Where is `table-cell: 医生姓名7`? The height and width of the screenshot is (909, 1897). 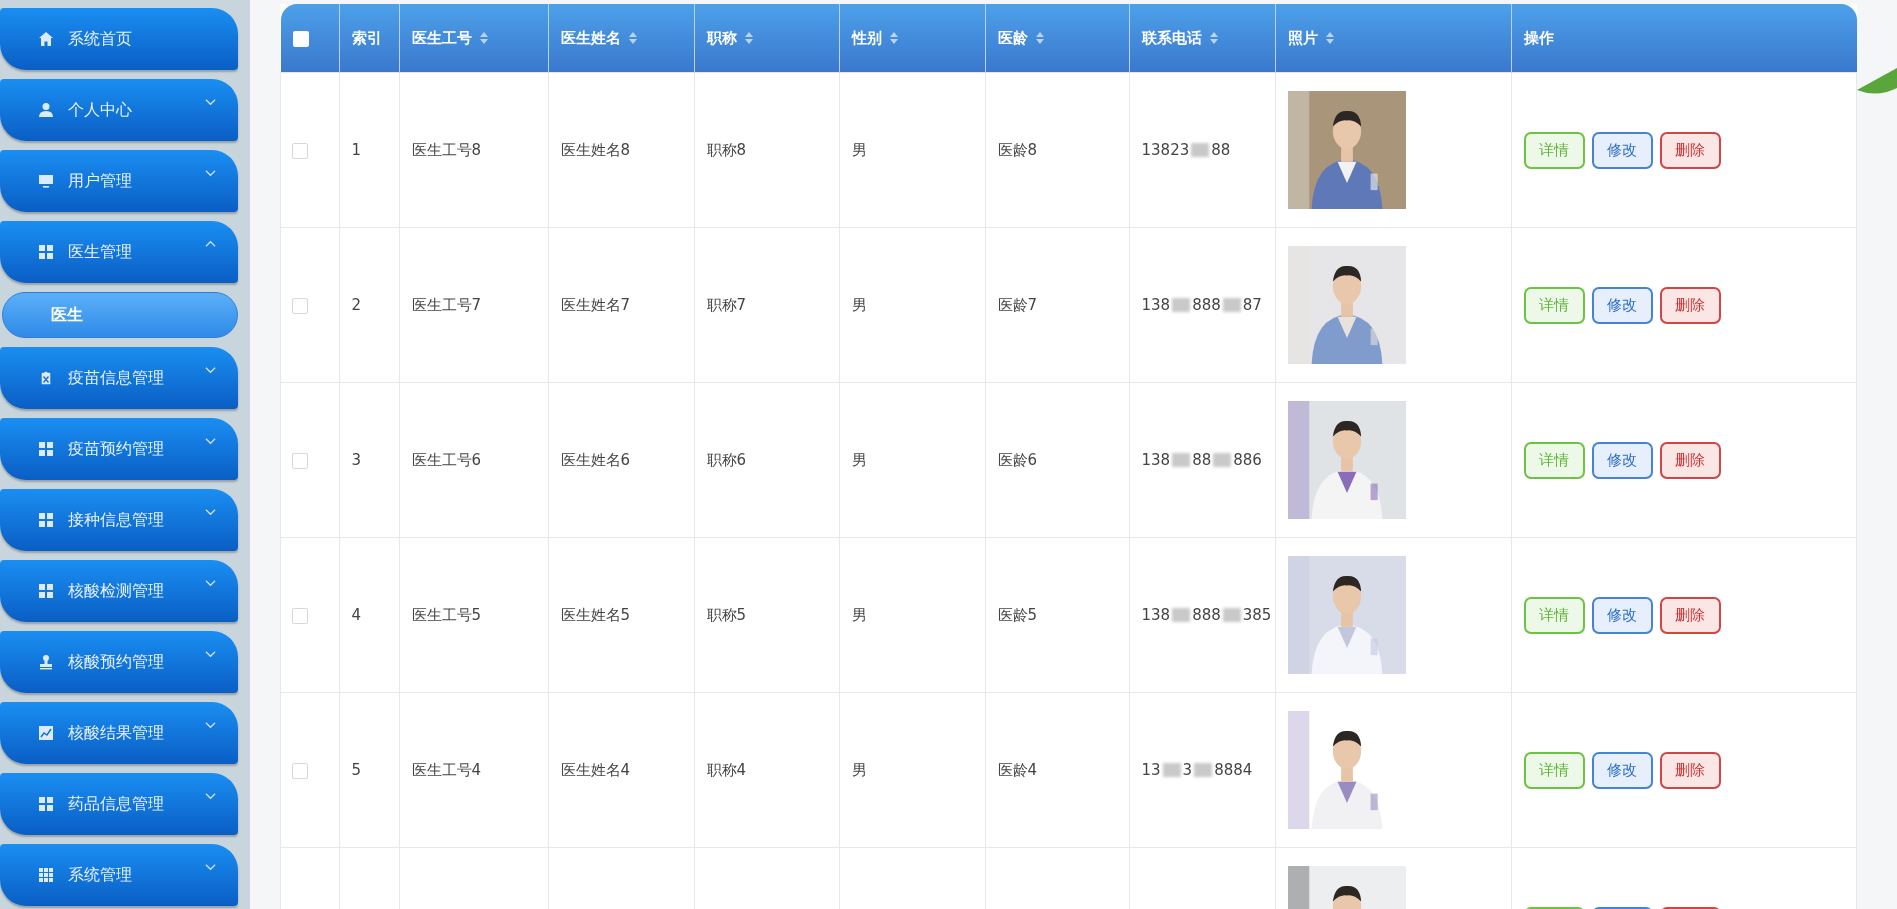
table-cell: 医生姓名7 is located at coordinates (595, 304).